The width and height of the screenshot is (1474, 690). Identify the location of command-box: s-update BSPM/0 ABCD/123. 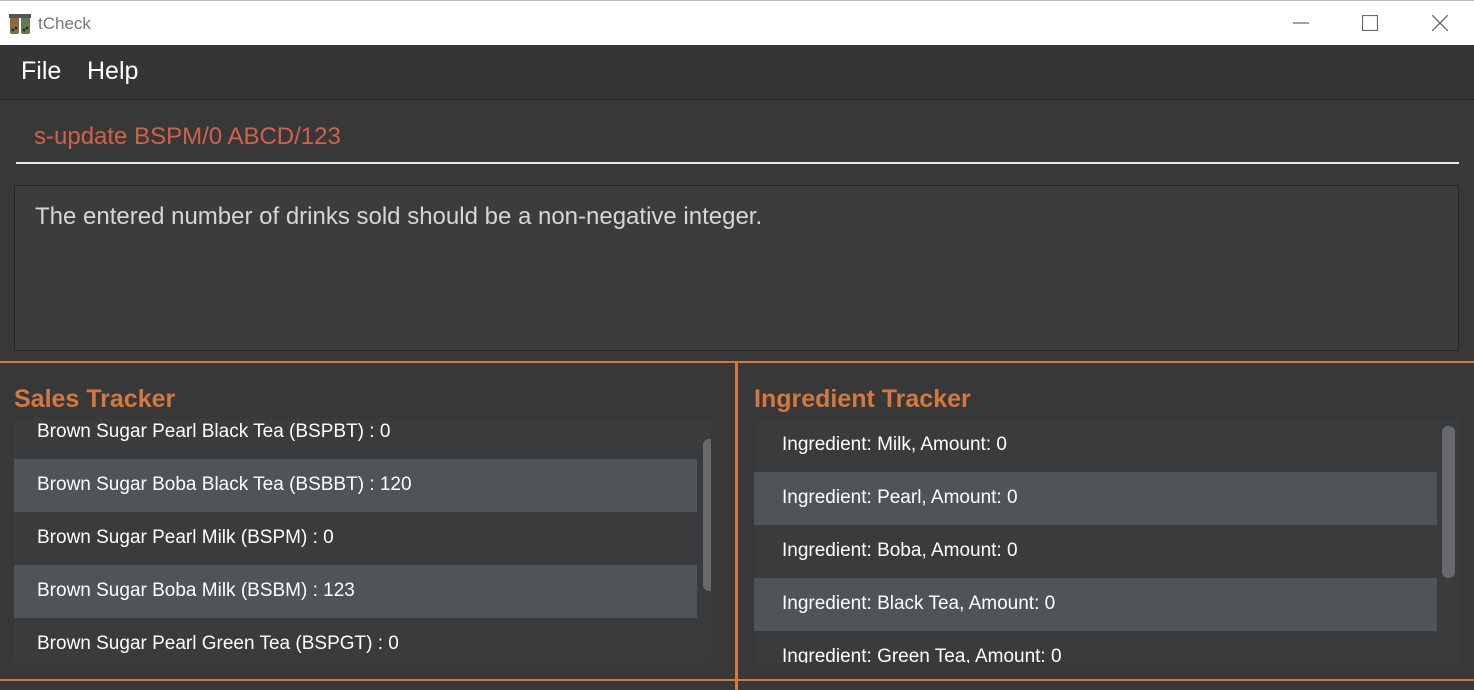
(737, 138).